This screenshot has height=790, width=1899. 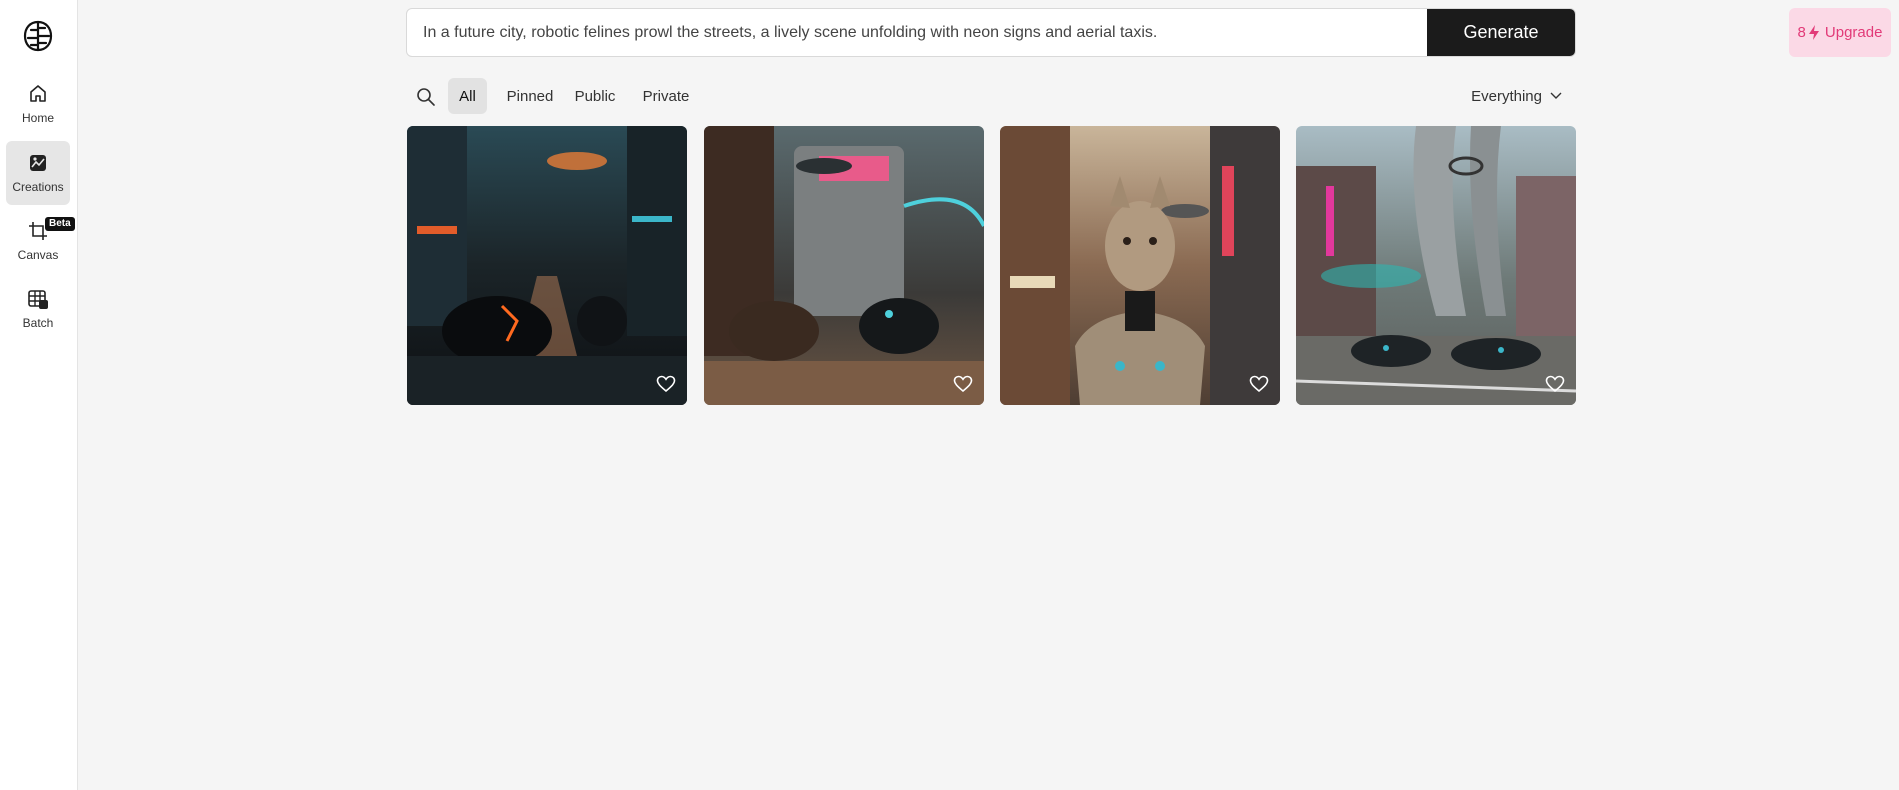 What do you see at coordinates (38, 299) in the screenshot?
I see `batch-icon` at bounding box center [38, 299].